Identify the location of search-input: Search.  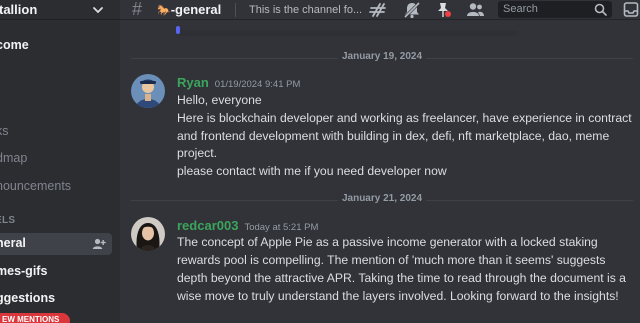
(555, 9).